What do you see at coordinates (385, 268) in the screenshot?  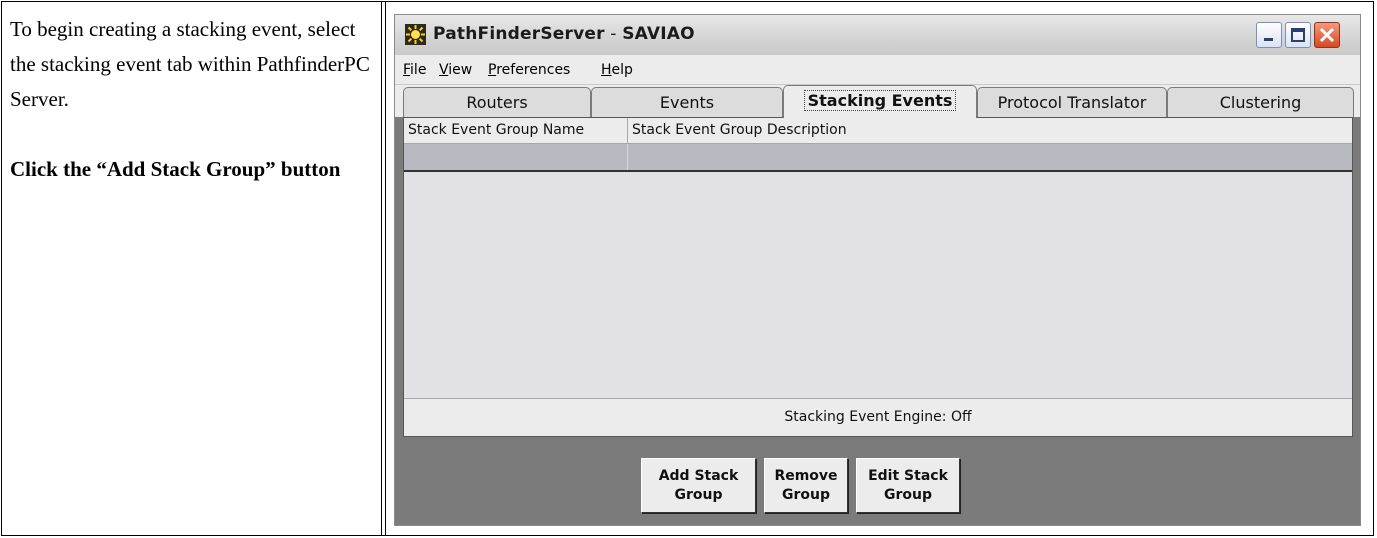 I see `table-divider-inner` at bounding box center [385, 268].